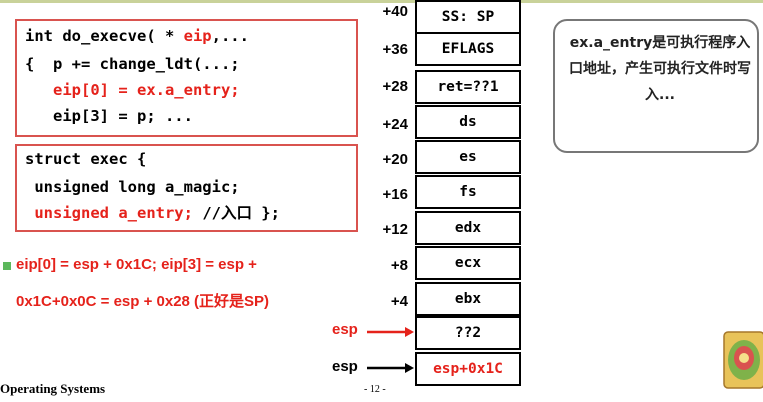  I want to click on stack-cell-ss-sp: SS: SP, so click(468, 17).